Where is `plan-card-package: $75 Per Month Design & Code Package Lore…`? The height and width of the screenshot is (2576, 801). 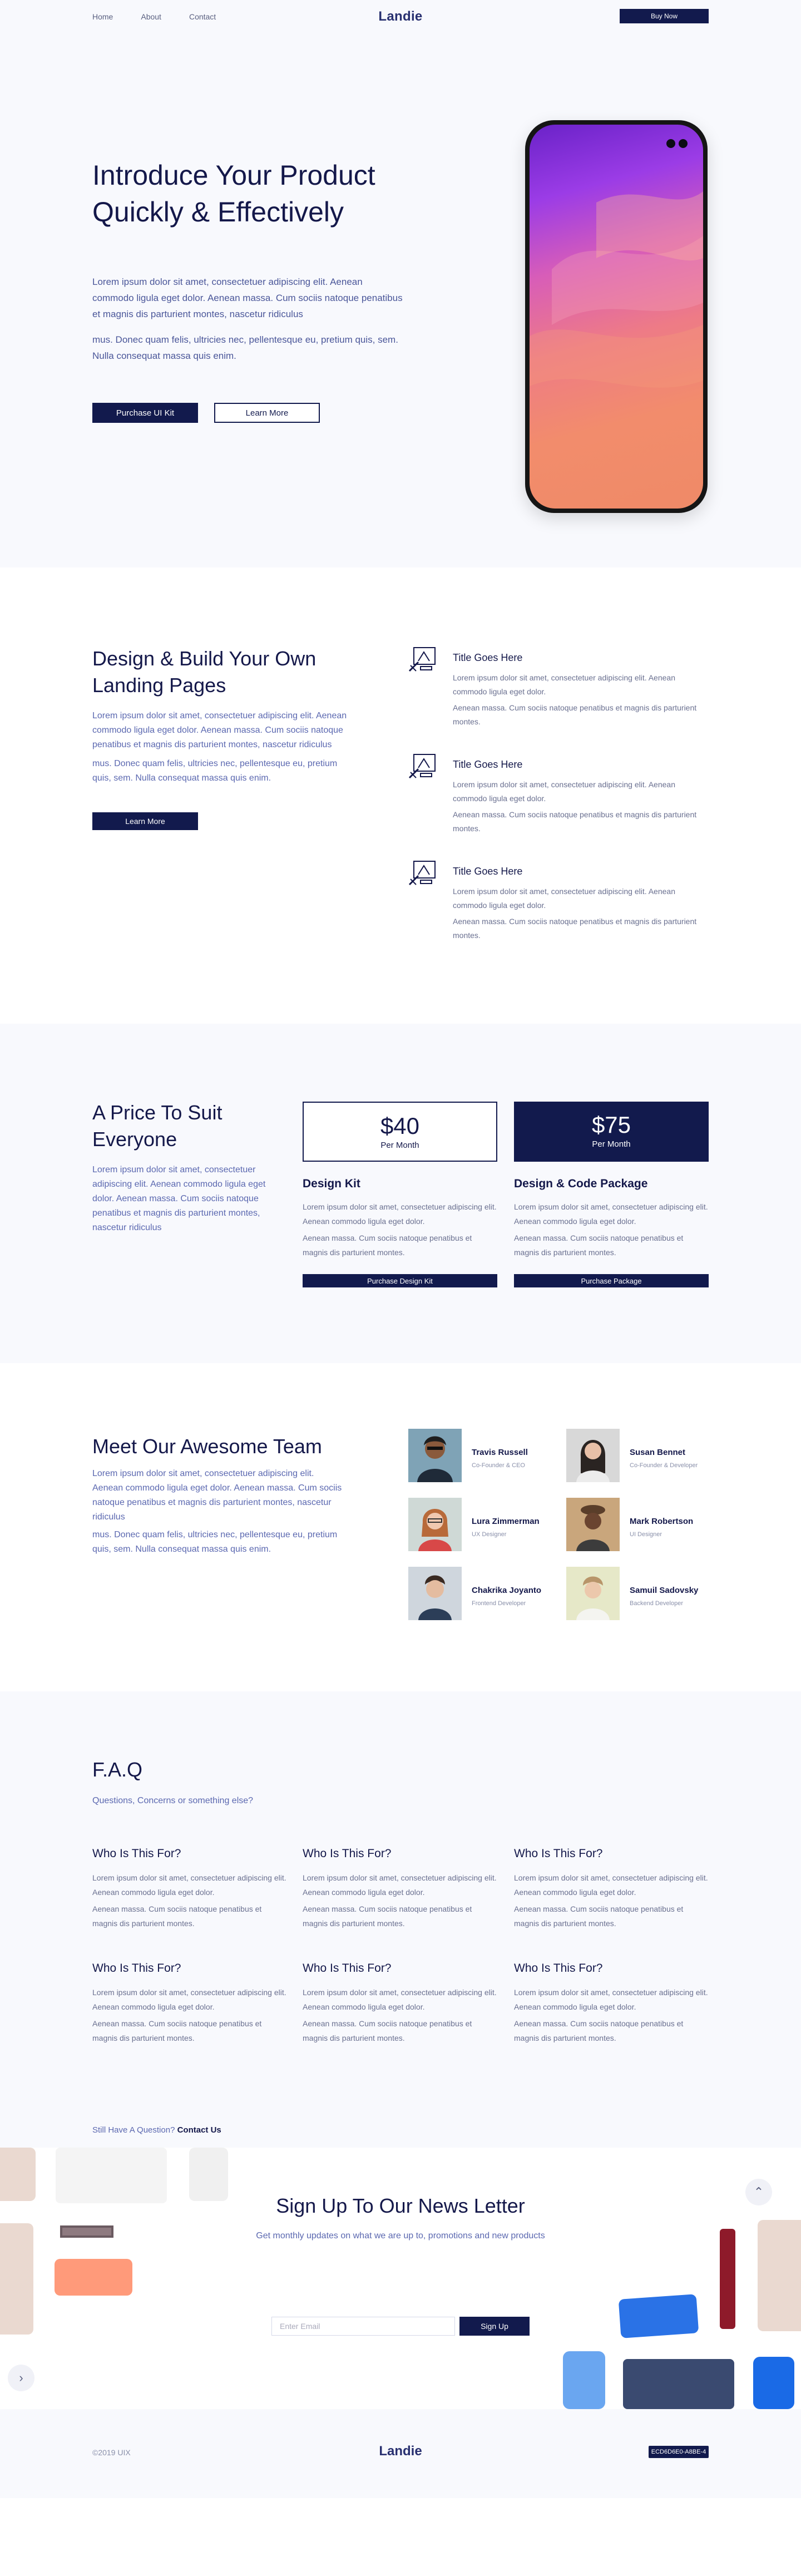 plan-card-package: $75 Per Month Design & Code Package Lore… is located at coordinates (611, 1194).